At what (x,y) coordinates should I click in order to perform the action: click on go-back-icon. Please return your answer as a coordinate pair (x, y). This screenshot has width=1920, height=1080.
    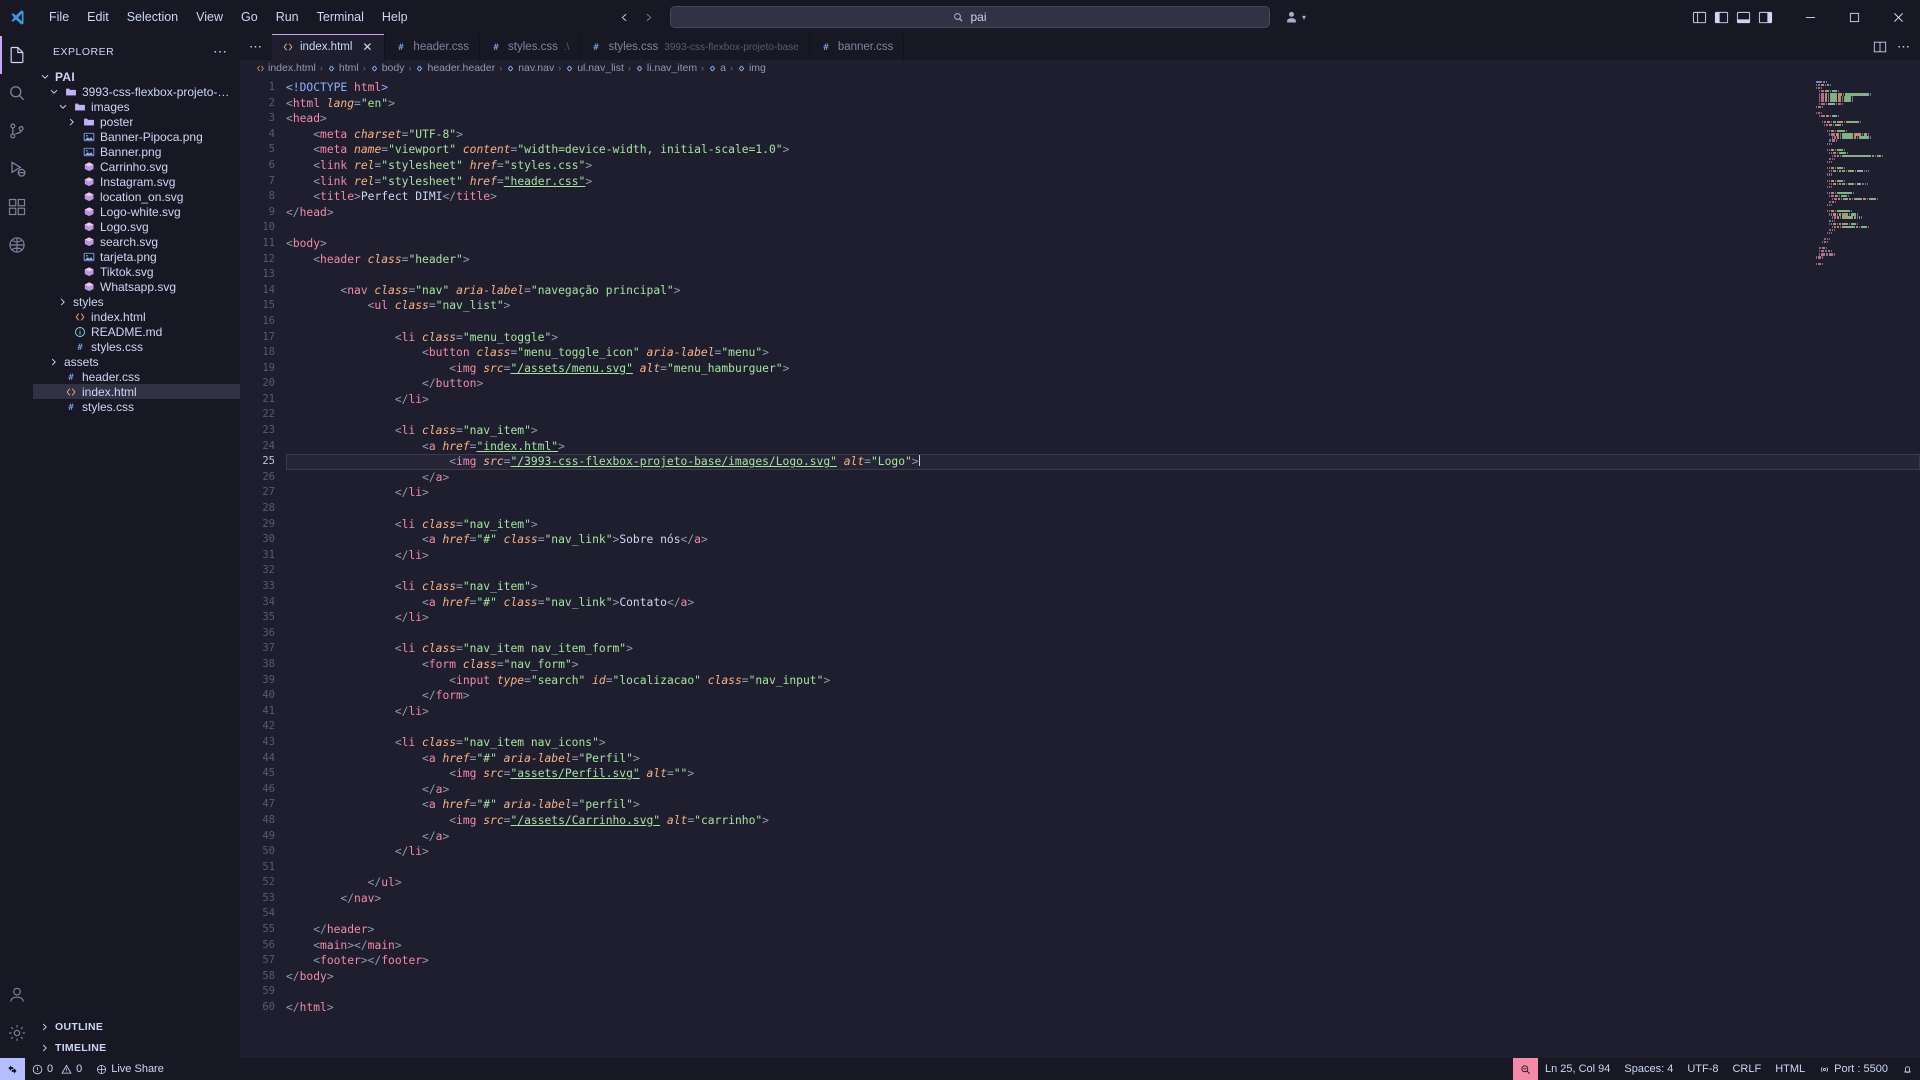
    Looking at the image, I should click on (625, 17).